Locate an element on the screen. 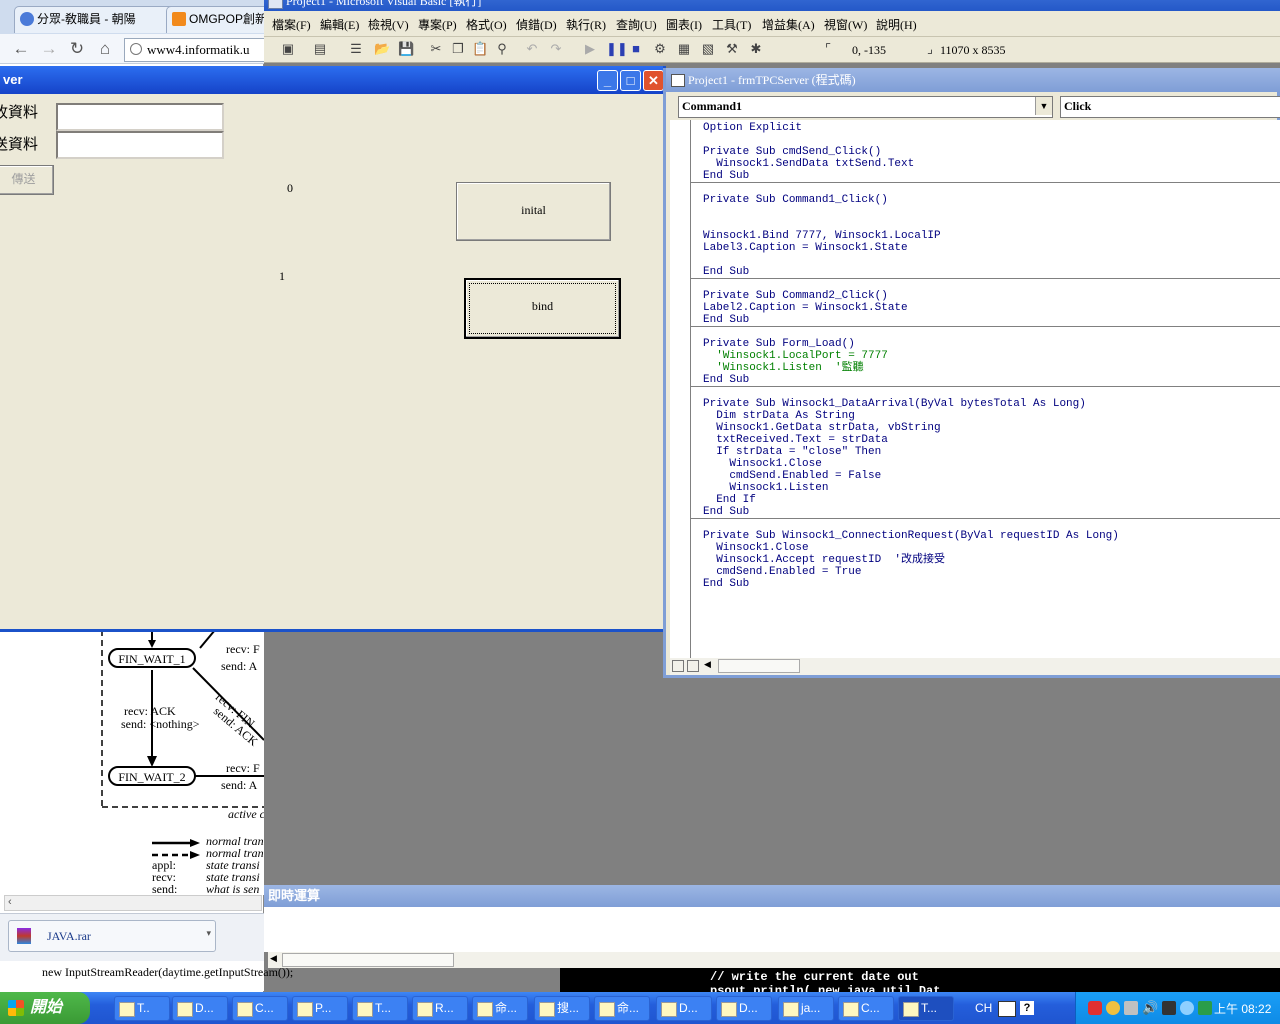 This screenshot has height=1024, width=1280. help-icon: ? is located at coordinates (1027, 1008).